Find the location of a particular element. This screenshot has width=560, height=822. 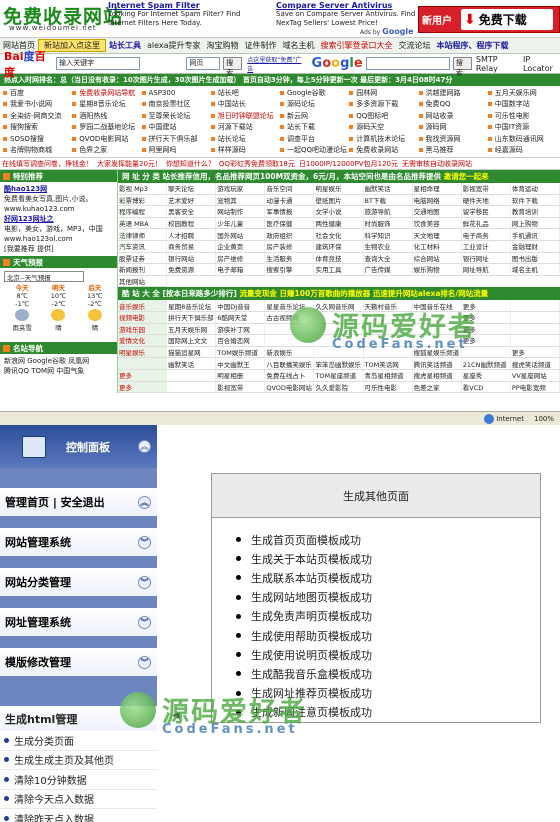

category-link: 国外网站 is located at coordinates (241, 235).